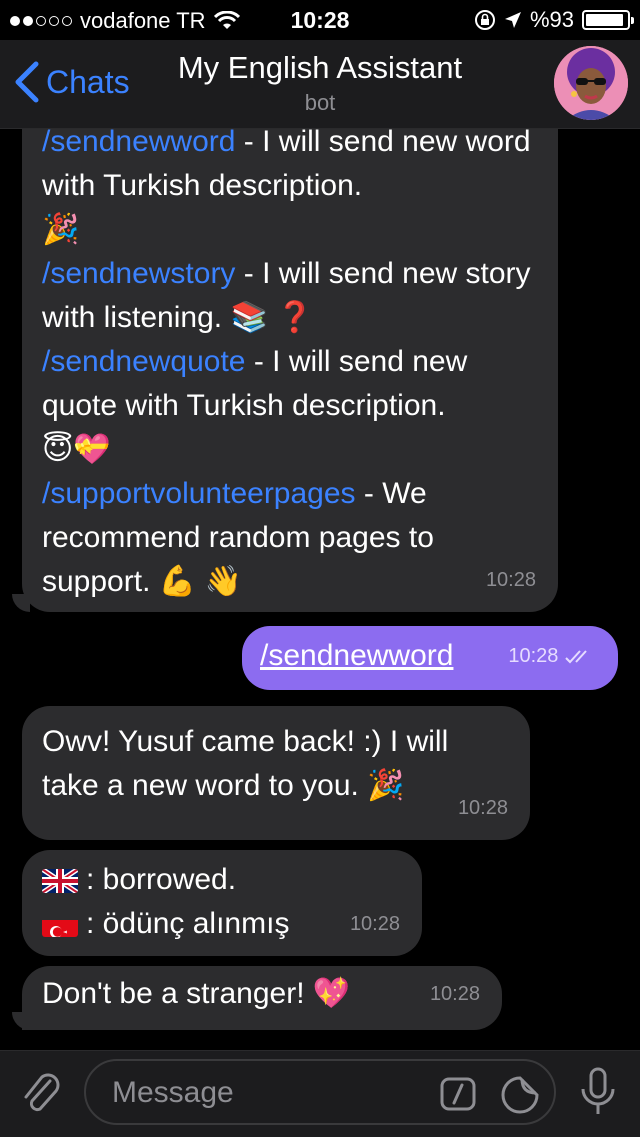 The image size is (640, 1137). Describe the element at coordinates (458, 1094) in the screenshot. I see `bot-command-icon` at that location.